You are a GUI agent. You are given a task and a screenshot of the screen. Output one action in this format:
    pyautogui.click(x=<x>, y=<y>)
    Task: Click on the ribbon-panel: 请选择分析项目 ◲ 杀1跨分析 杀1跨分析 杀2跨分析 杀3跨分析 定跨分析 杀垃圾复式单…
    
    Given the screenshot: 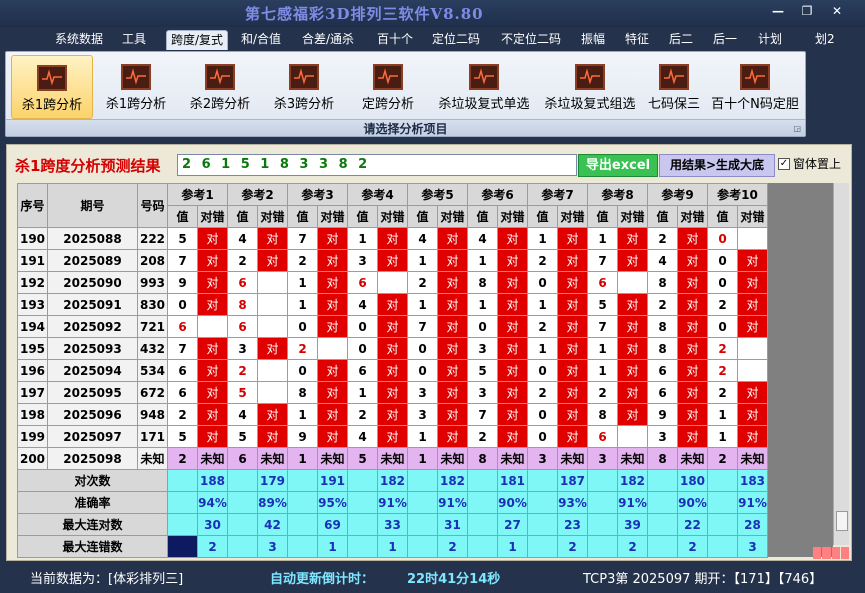 What is the action you would take?
    pyautogui.click(x=405, y=94)
    